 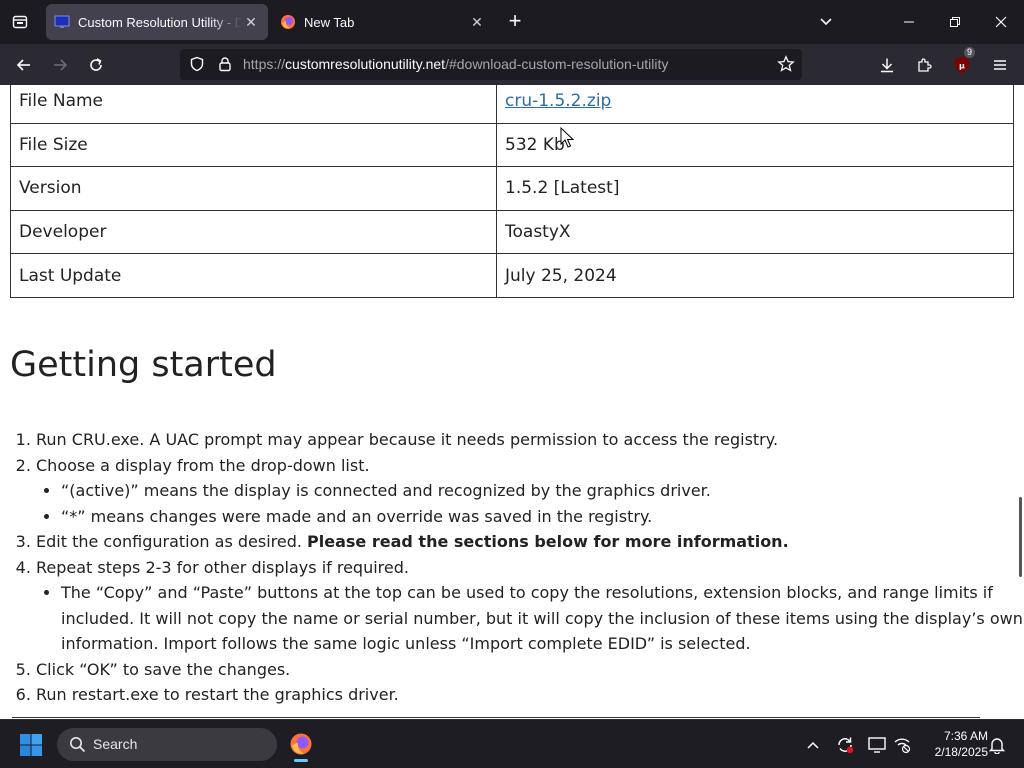 I want to click on tab-title: New Tab, so click(x=329, y=22).